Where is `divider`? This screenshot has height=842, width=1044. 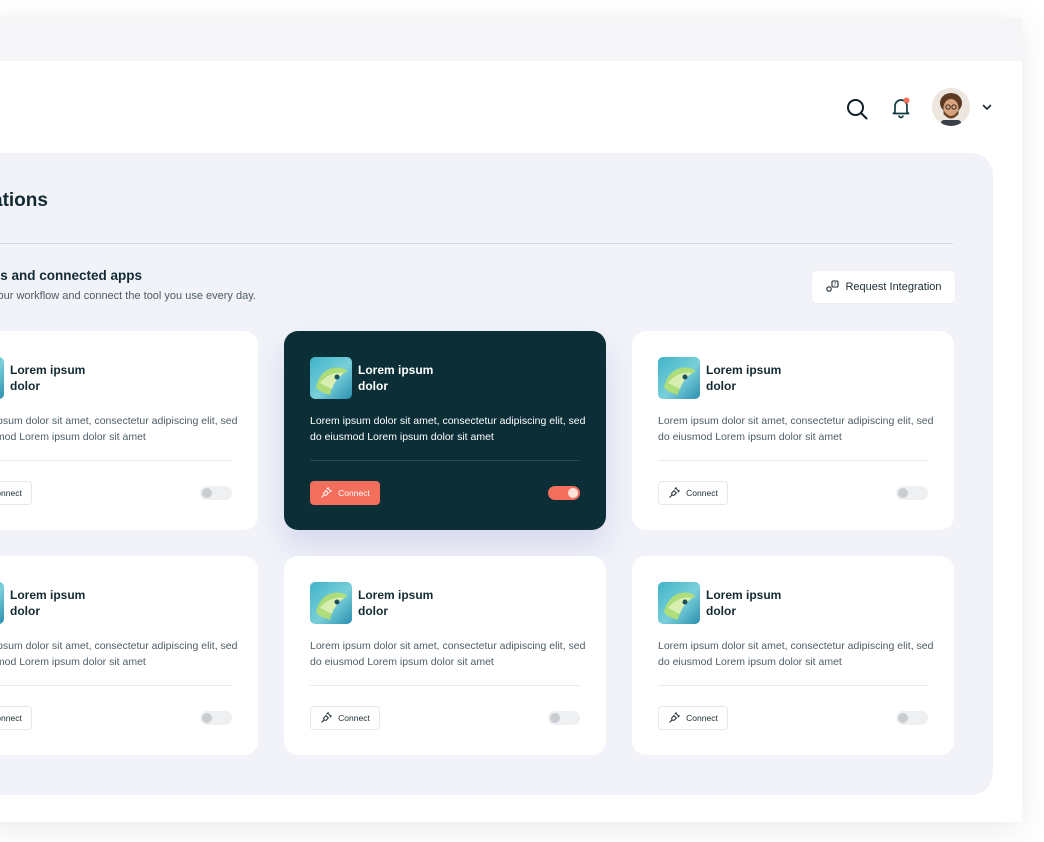 divider is located at coordinates (476, 243).